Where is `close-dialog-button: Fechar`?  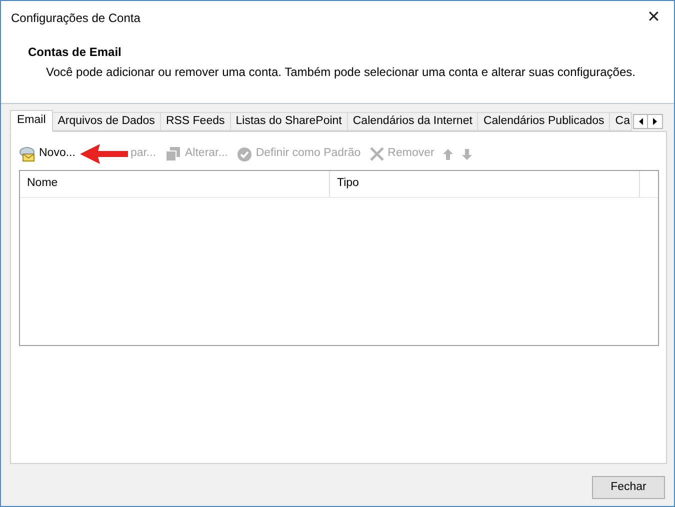
close-dialog-button: Fechar is located at coordinates (628, 487).